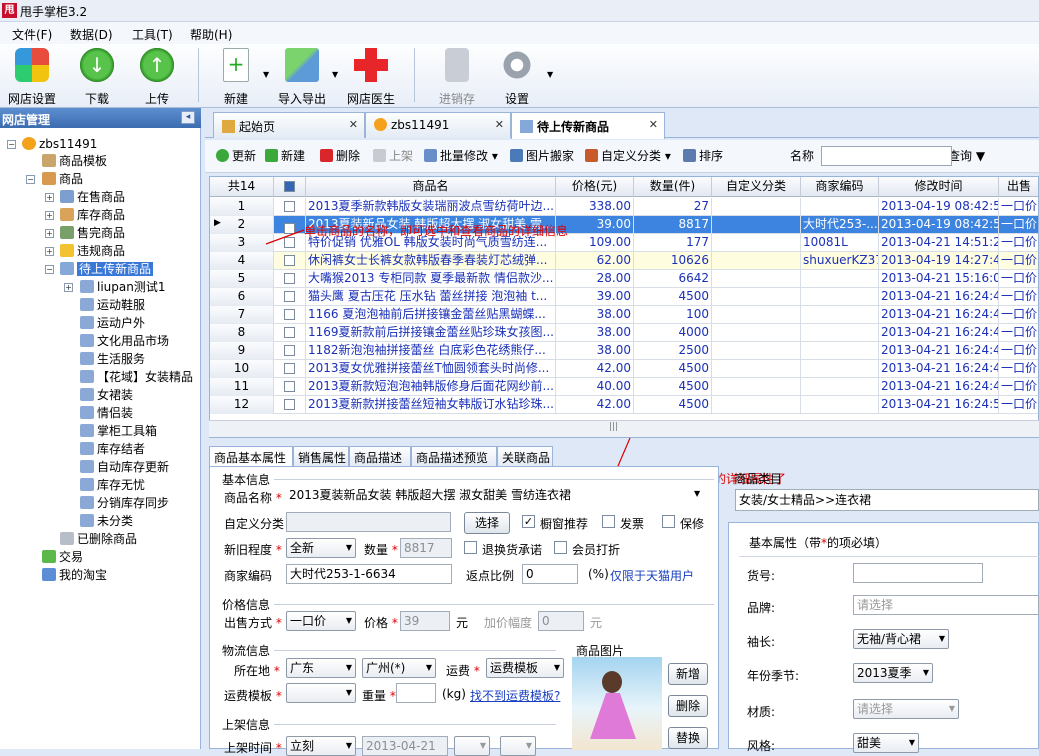 This screenshot has width=1039, height=756. I want to click on collapse-toggle: −, so click(30, 179).